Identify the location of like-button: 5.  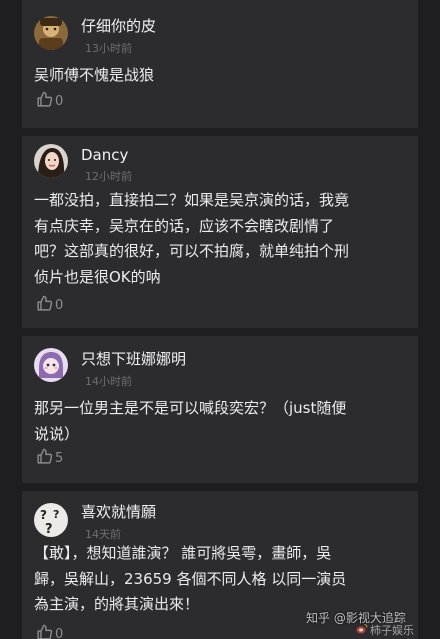
(50, 458).